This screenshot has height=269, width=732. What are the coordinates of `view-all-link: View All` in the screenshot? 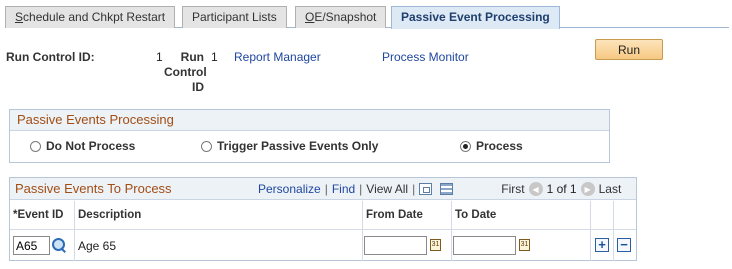 It's located at (387, 189).